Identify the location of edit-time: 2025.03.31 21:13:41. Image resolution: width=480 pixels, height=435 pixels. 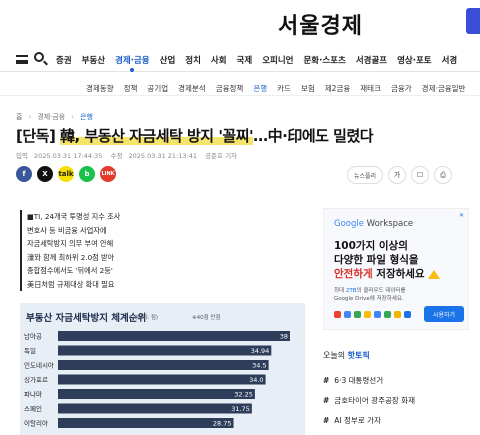
(162, 156).